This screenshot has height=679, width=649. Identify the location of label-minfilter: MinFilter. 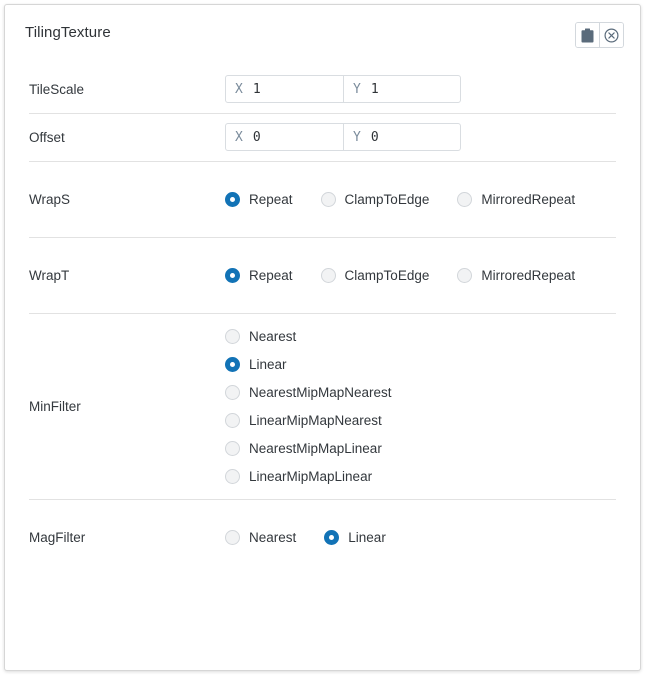
(55, 406).